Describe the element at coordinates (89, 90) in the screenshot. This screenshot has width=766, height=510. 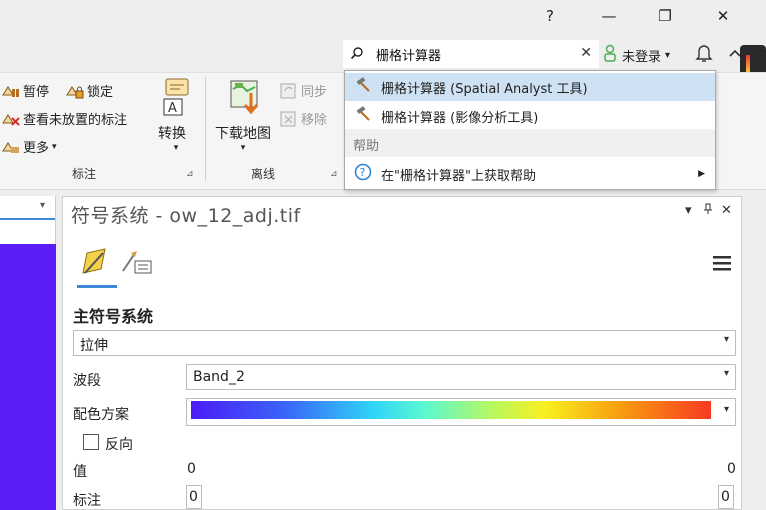
I see `lock-button: 锁定` at that location.